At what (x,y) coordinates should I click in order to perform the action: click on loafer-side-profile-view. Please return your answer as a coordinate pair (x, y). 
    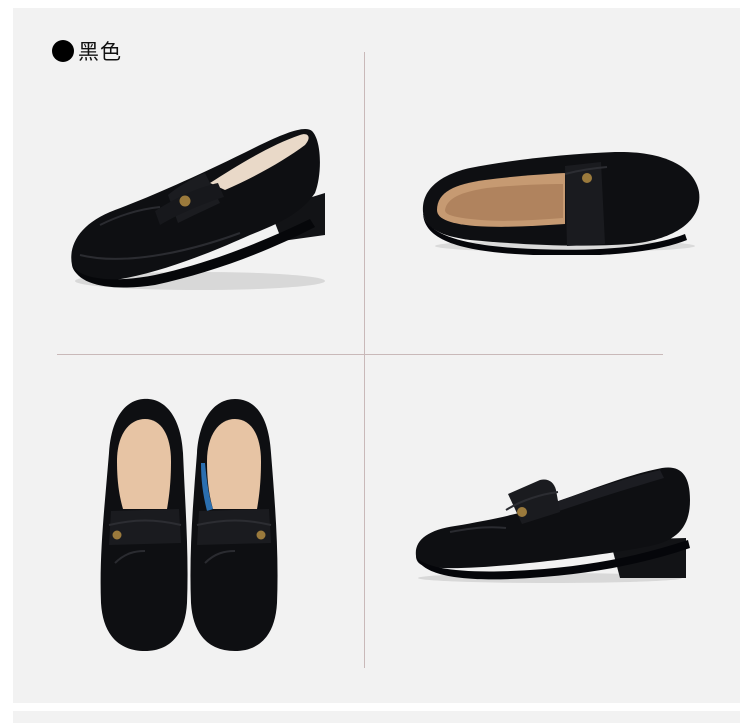
    Looking at the image, I should click on (552, 525).